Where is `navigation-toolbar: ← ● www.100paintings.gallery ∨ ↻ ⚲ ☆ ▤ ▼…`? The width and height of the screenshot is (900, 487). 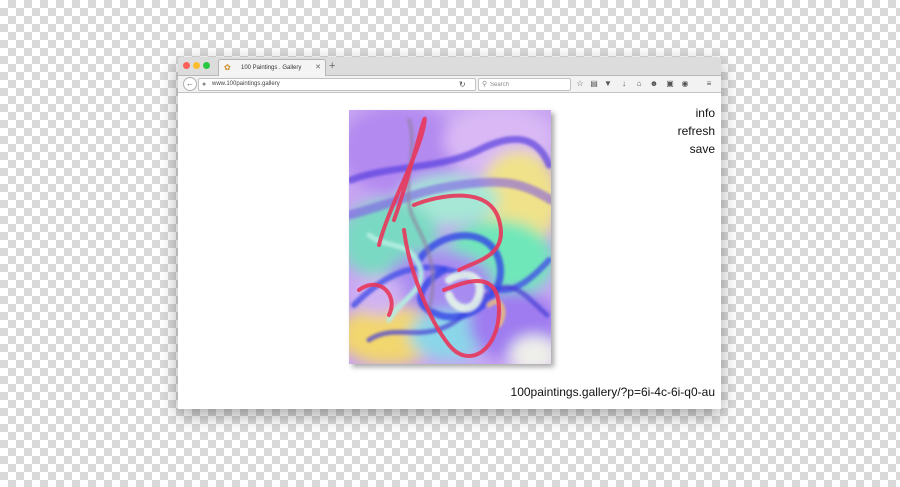 navigation-toolbar: ← ● www.100paintings.gallery ∨ ↻ ⚲ ☆ ▤ ▼… is located at coordinates (449, 84).